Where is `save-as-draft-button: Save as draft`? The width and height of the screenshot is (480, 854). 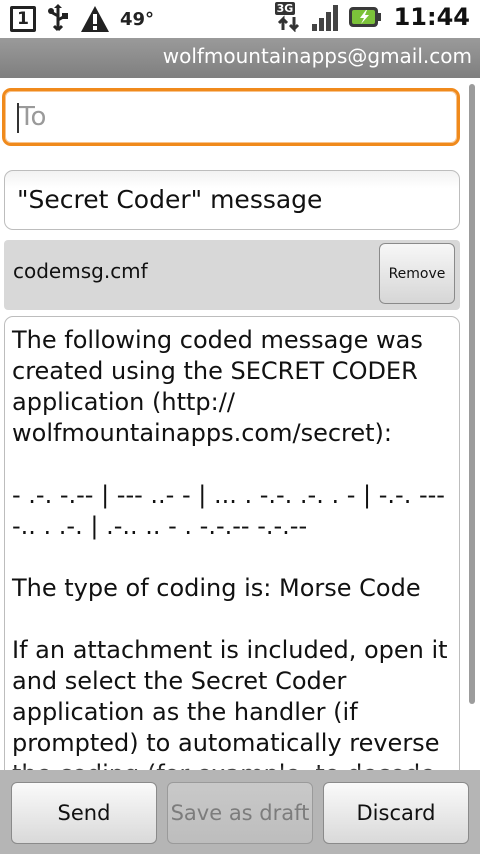 save-as-draft-button: Save as draft is located at coordinates (240, 813).